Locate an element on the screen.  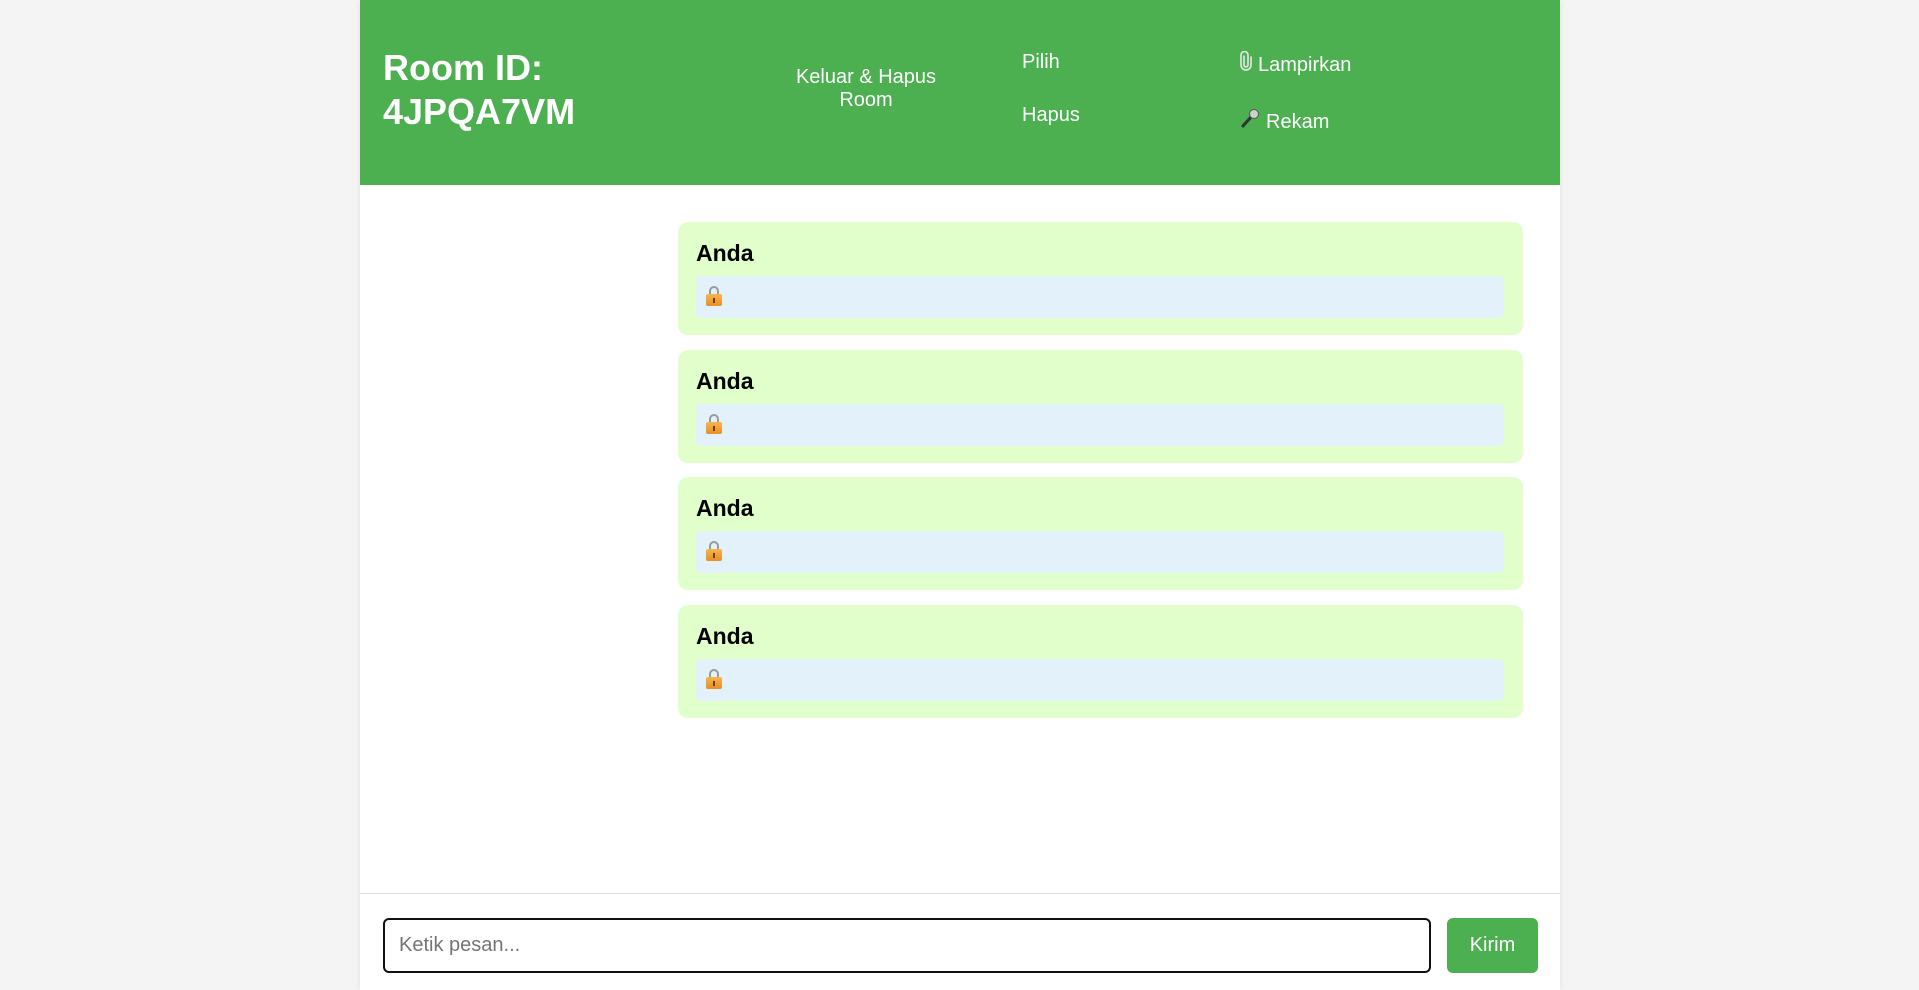
attach-label: Lampirkan is located at coordinates (1305, 65).